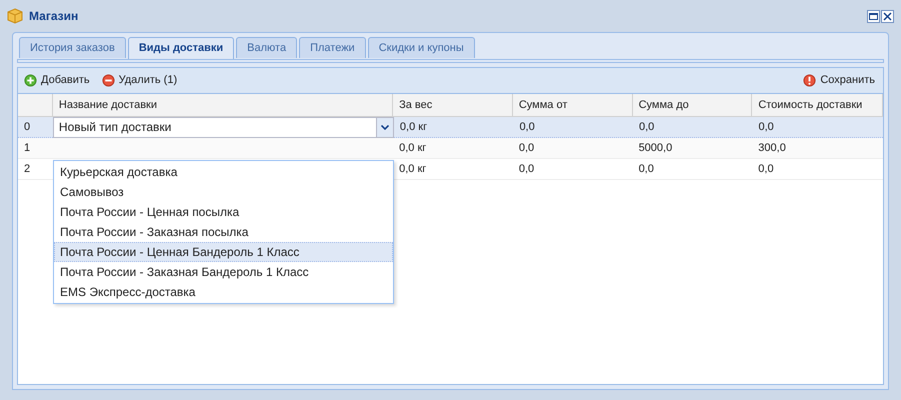 The height and width of the screenshot is (400, 901). What do you see at coordinates (887, 16) in the screenshot?
I see `close-button` at bounding box center [887, 16].